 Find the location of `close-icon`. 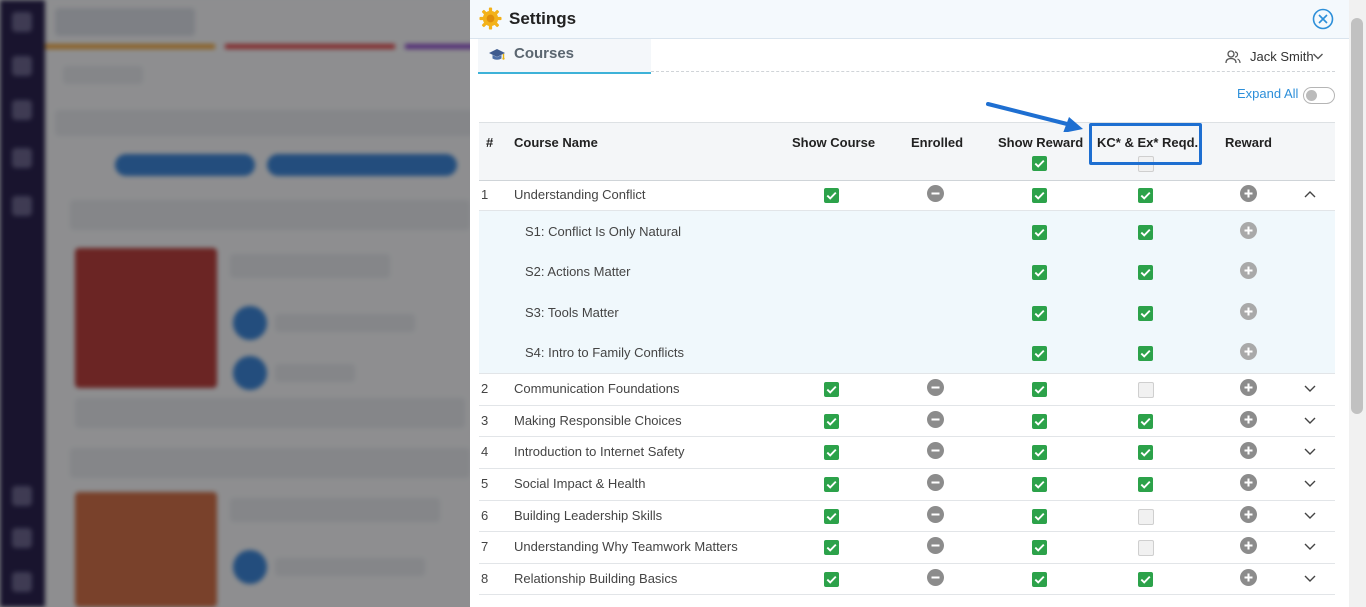

close-icon is located at coordinates (1323, 19).